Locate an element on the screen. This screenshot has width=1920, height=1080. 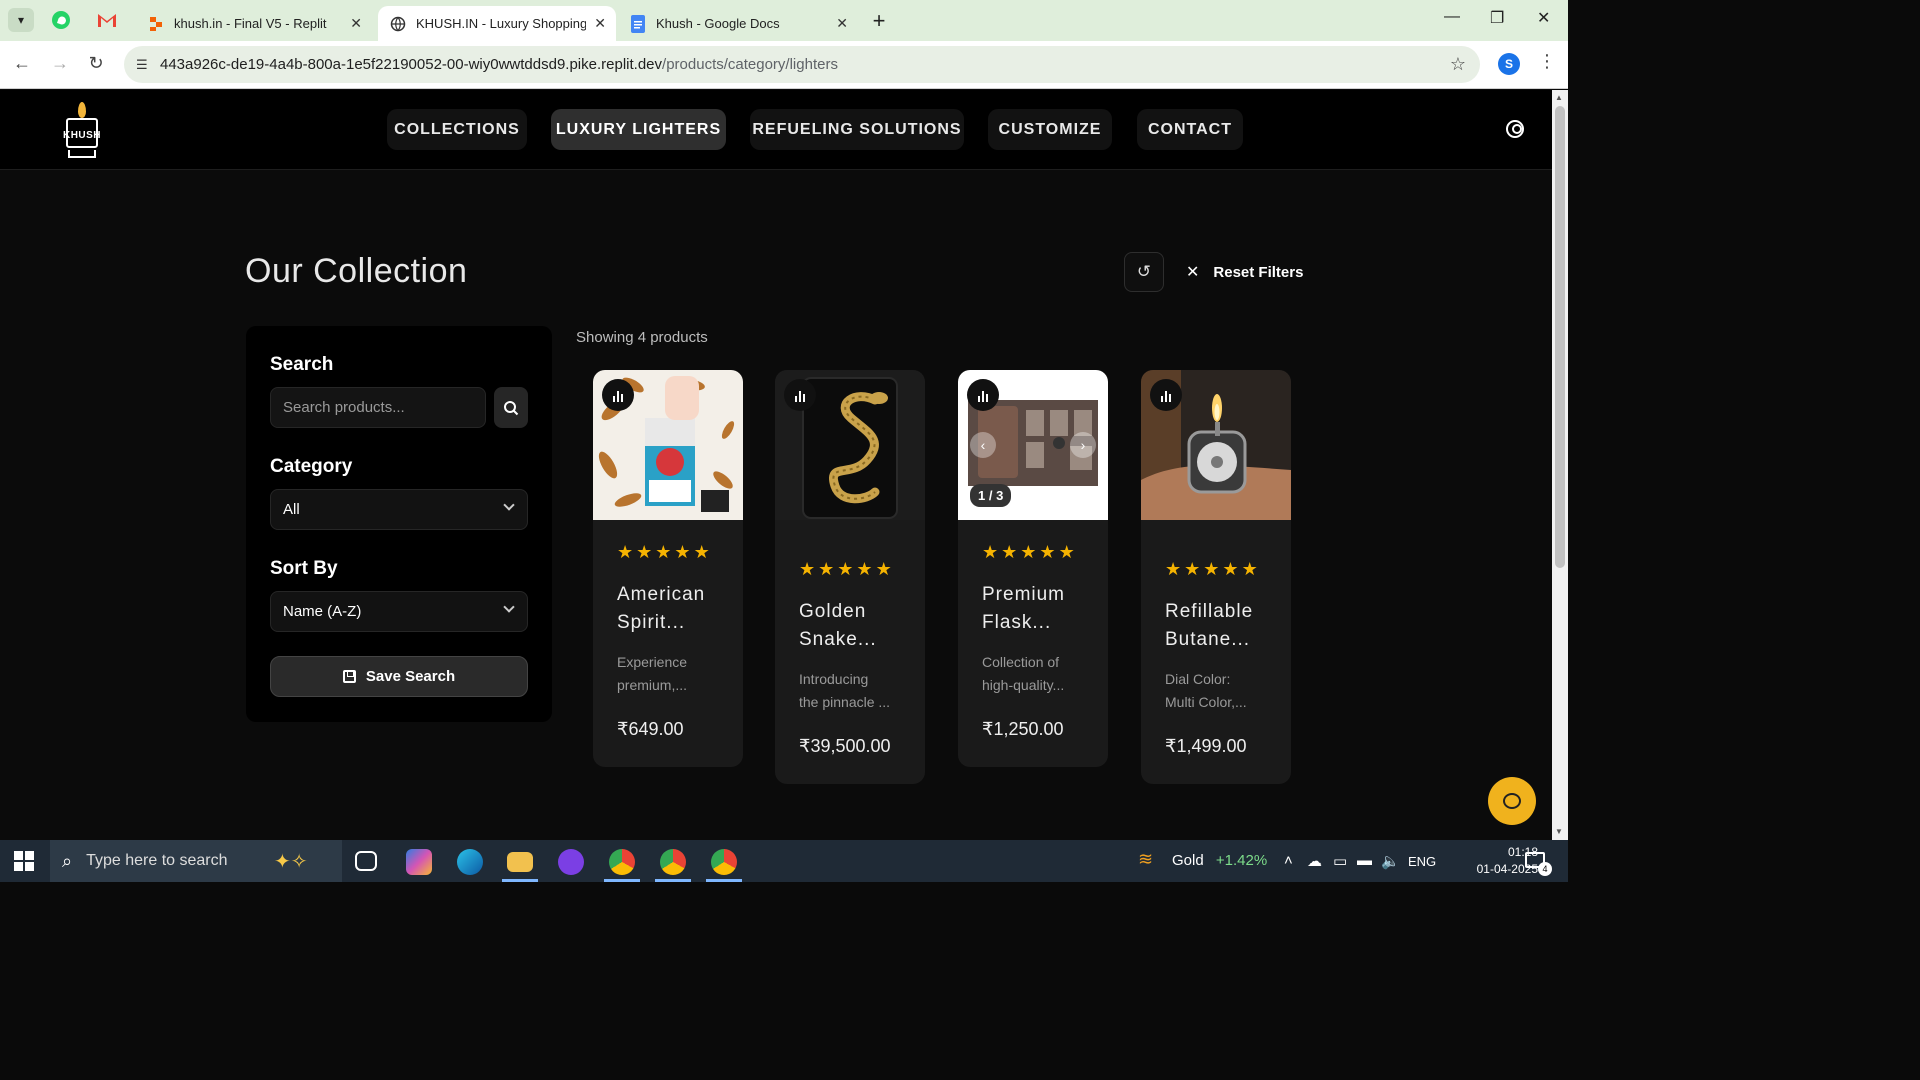
gmail-pinned-tab is located at coordinates (107, 20).